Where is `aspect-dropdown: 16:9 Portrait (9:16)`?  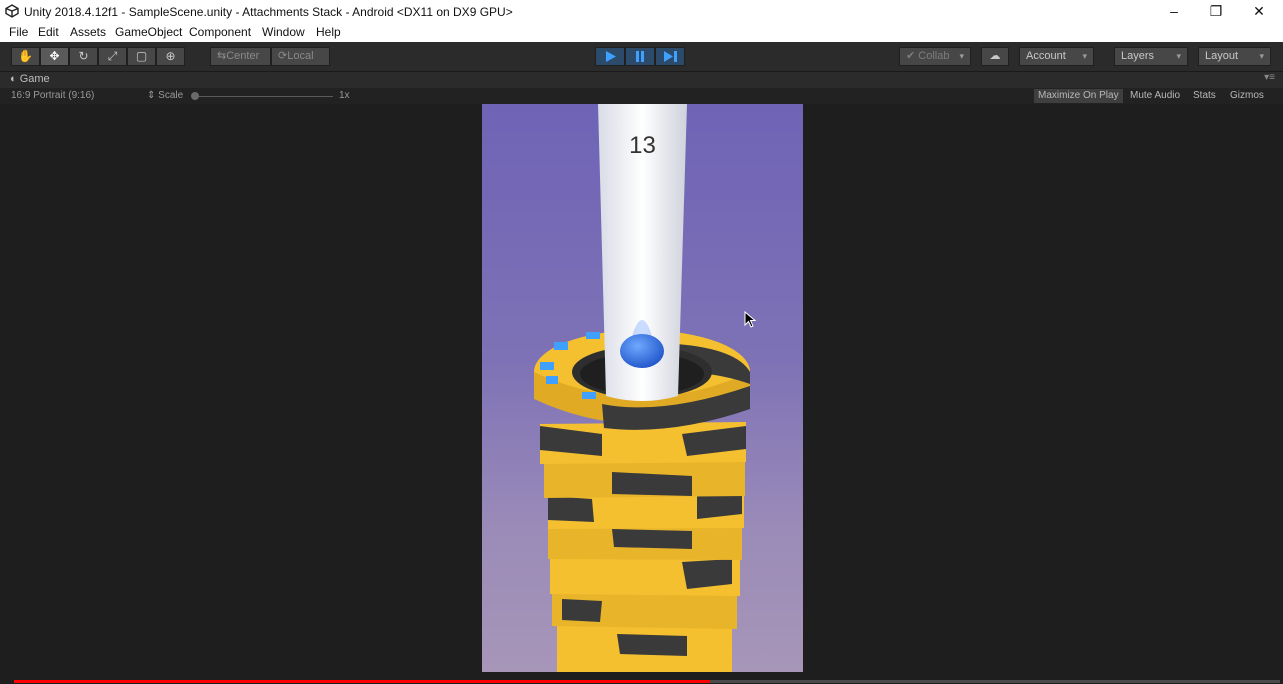
aspect-dropdown: 16:9 Portrait (9:16) is located at coordinates (52, 95).